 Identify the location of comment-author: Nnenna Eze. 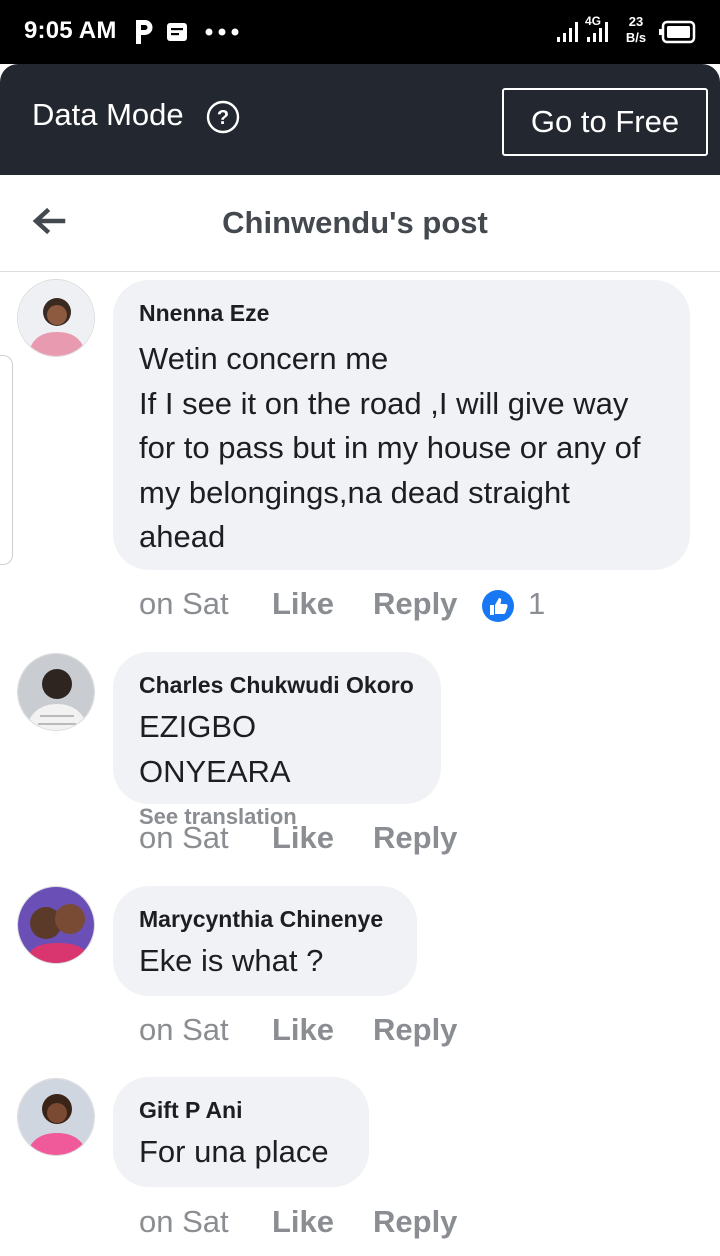
(401, 313).